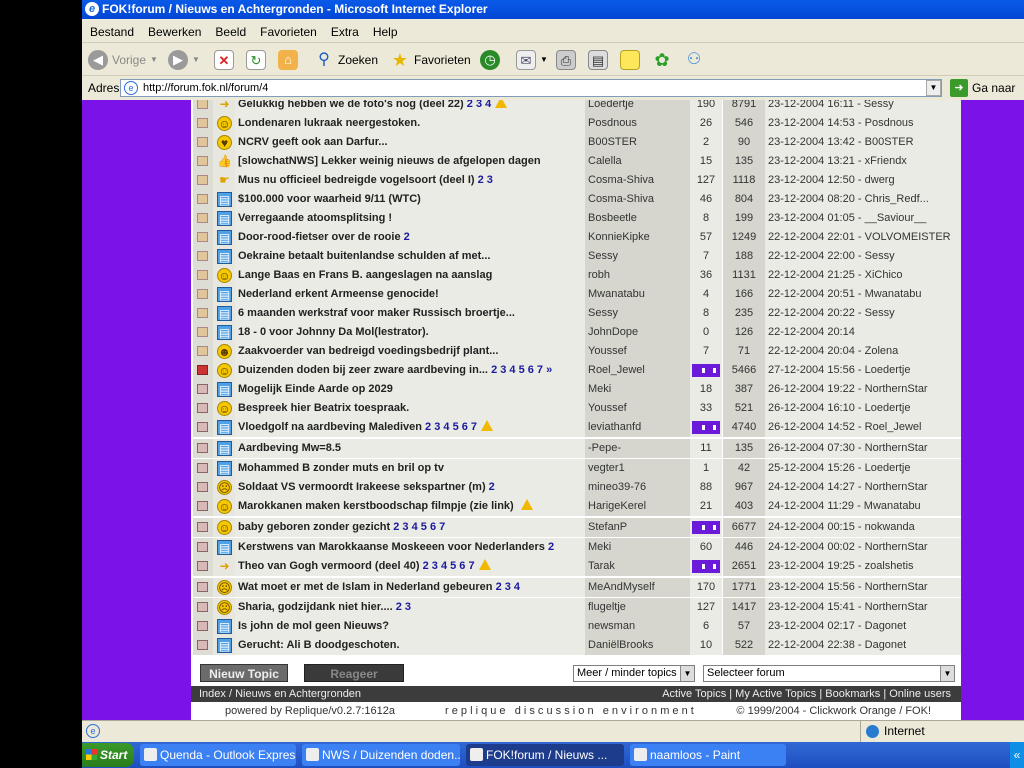  I want to click on topic-author: KonnieKipke, so click(637, 237).